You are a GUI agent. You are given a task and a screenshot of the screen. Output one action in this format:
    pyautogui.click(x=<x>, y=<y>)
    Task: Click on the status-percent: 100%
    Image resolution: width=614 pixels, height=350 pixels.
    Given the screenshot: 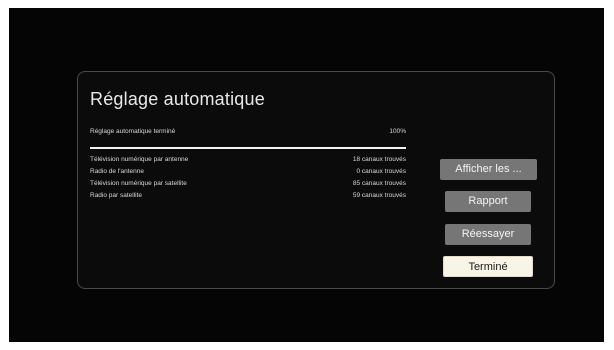 What is the action you would take?
    pyautogui.click(x=397, y=131)
    